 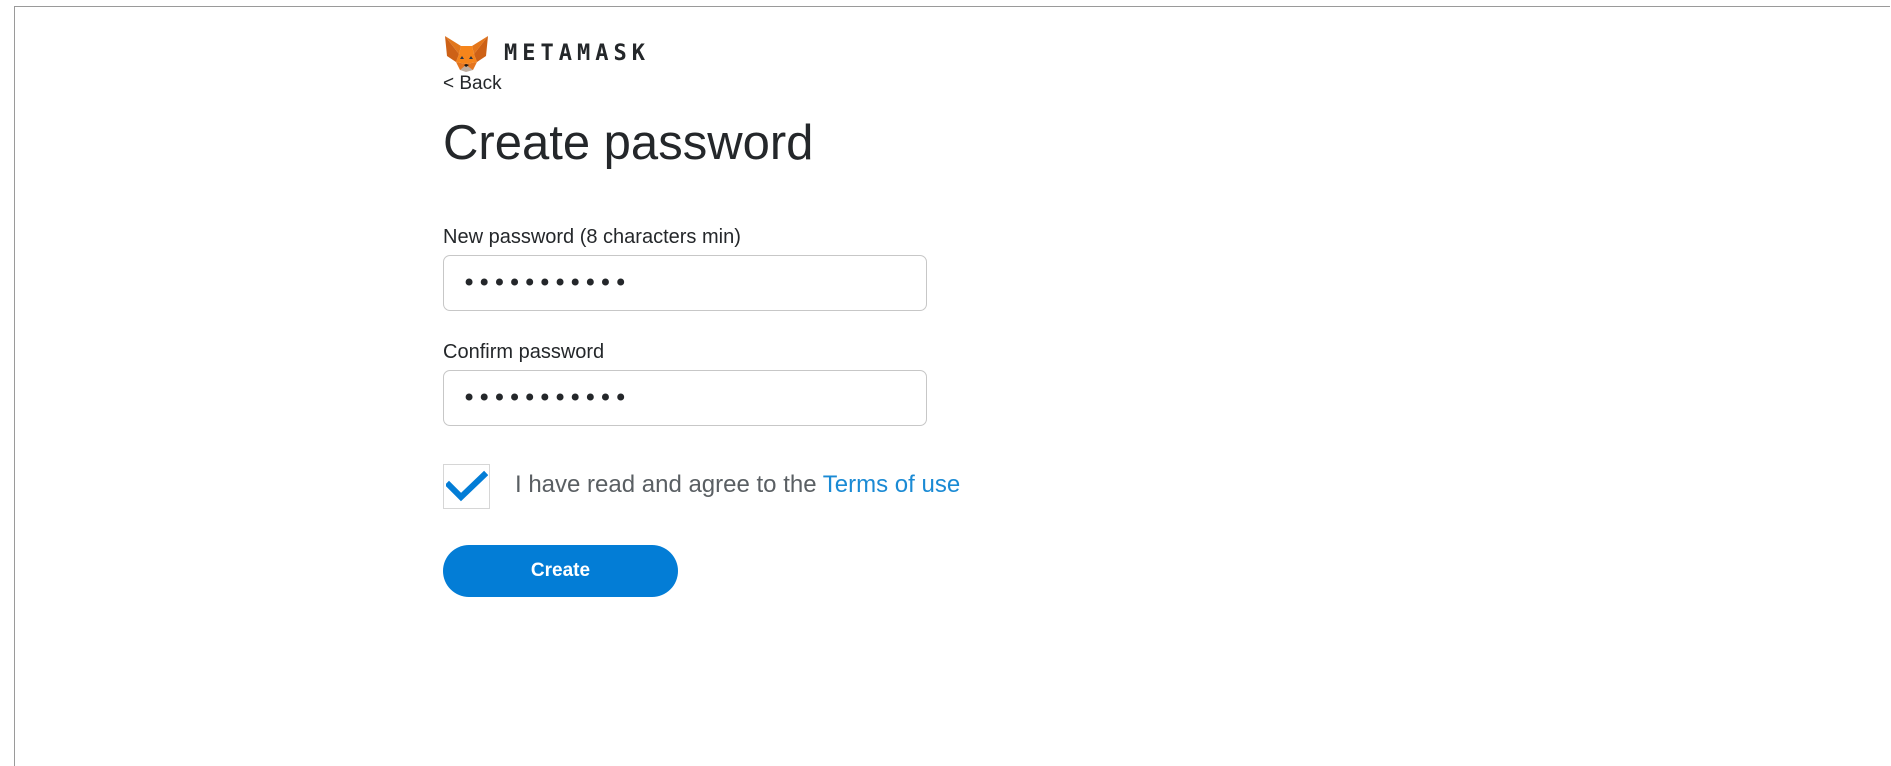 I want to click on metamask-logo: METAMASK, so click(x=546, y=53).